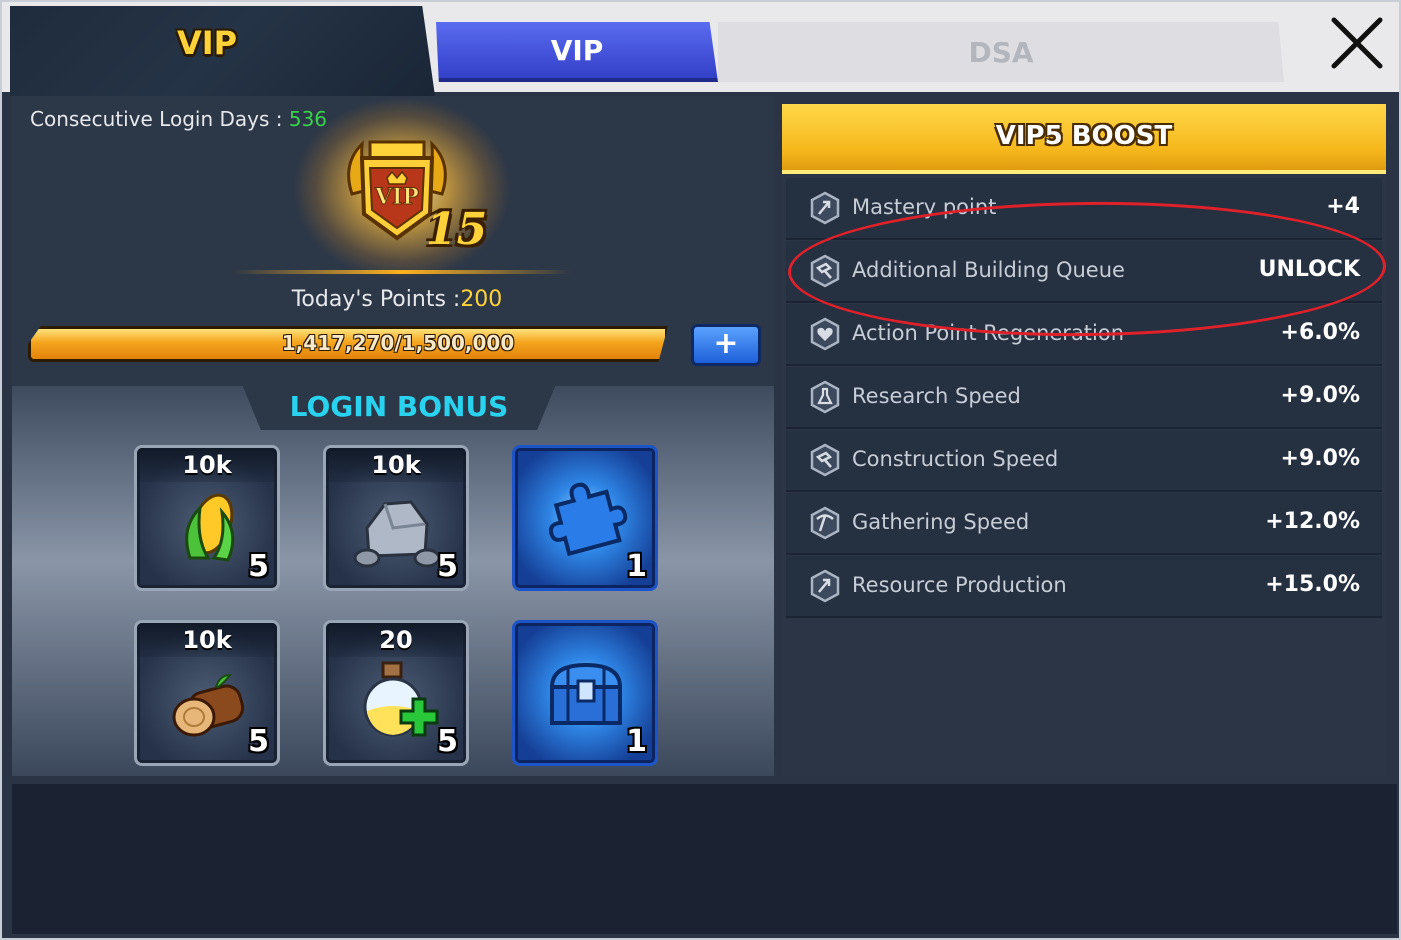 This screenshot has height=940, width=1401. Describe the element at coordinates (397, 534) in the screenshot. I see `stone-icon` at that location.